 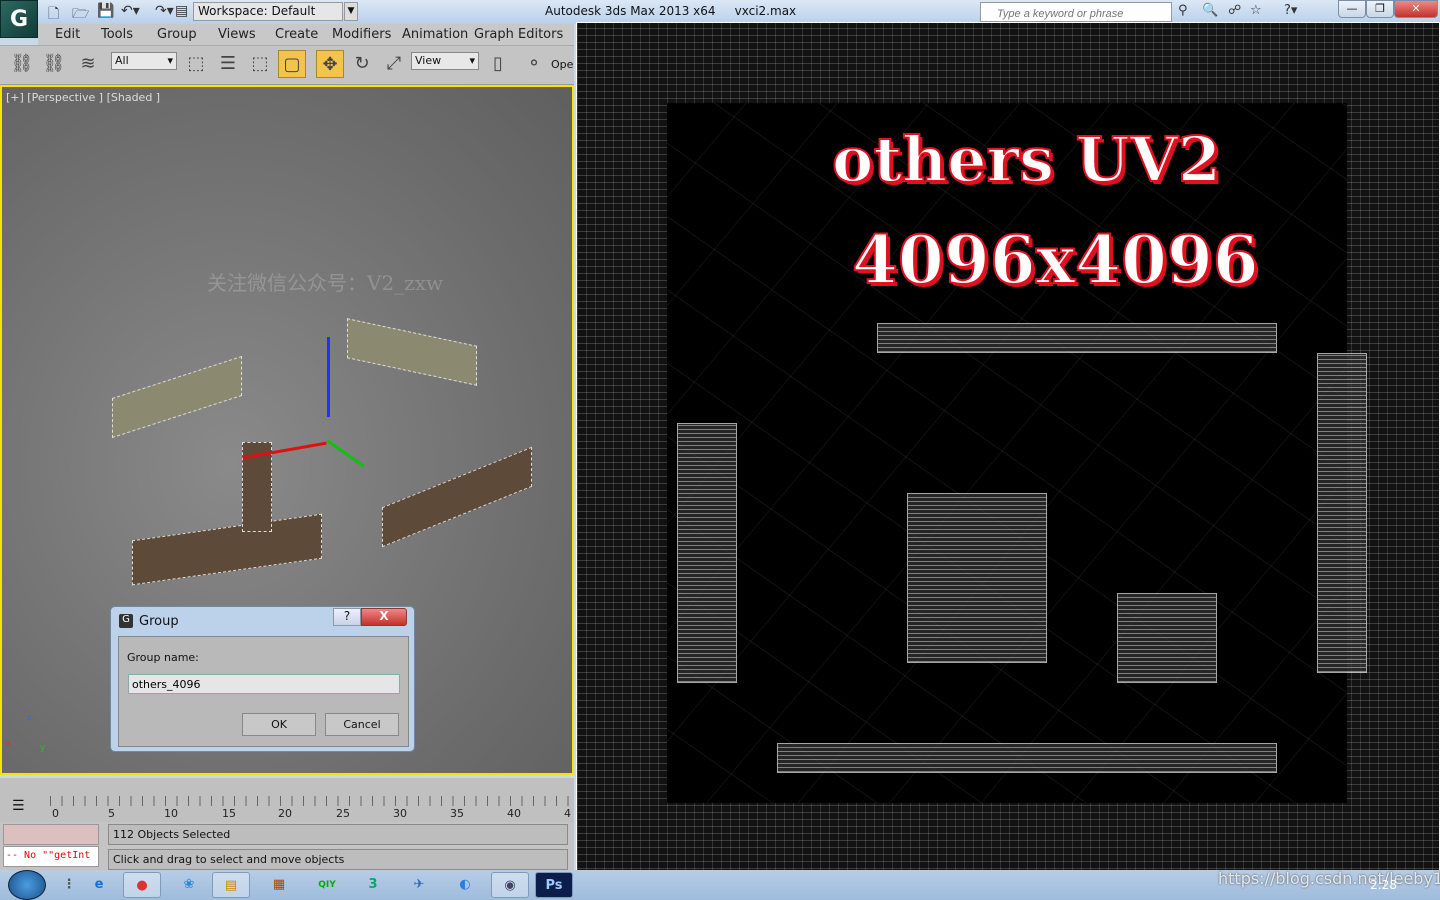 I want to click on taskbar-ie: e, so click(x=99, y=885).